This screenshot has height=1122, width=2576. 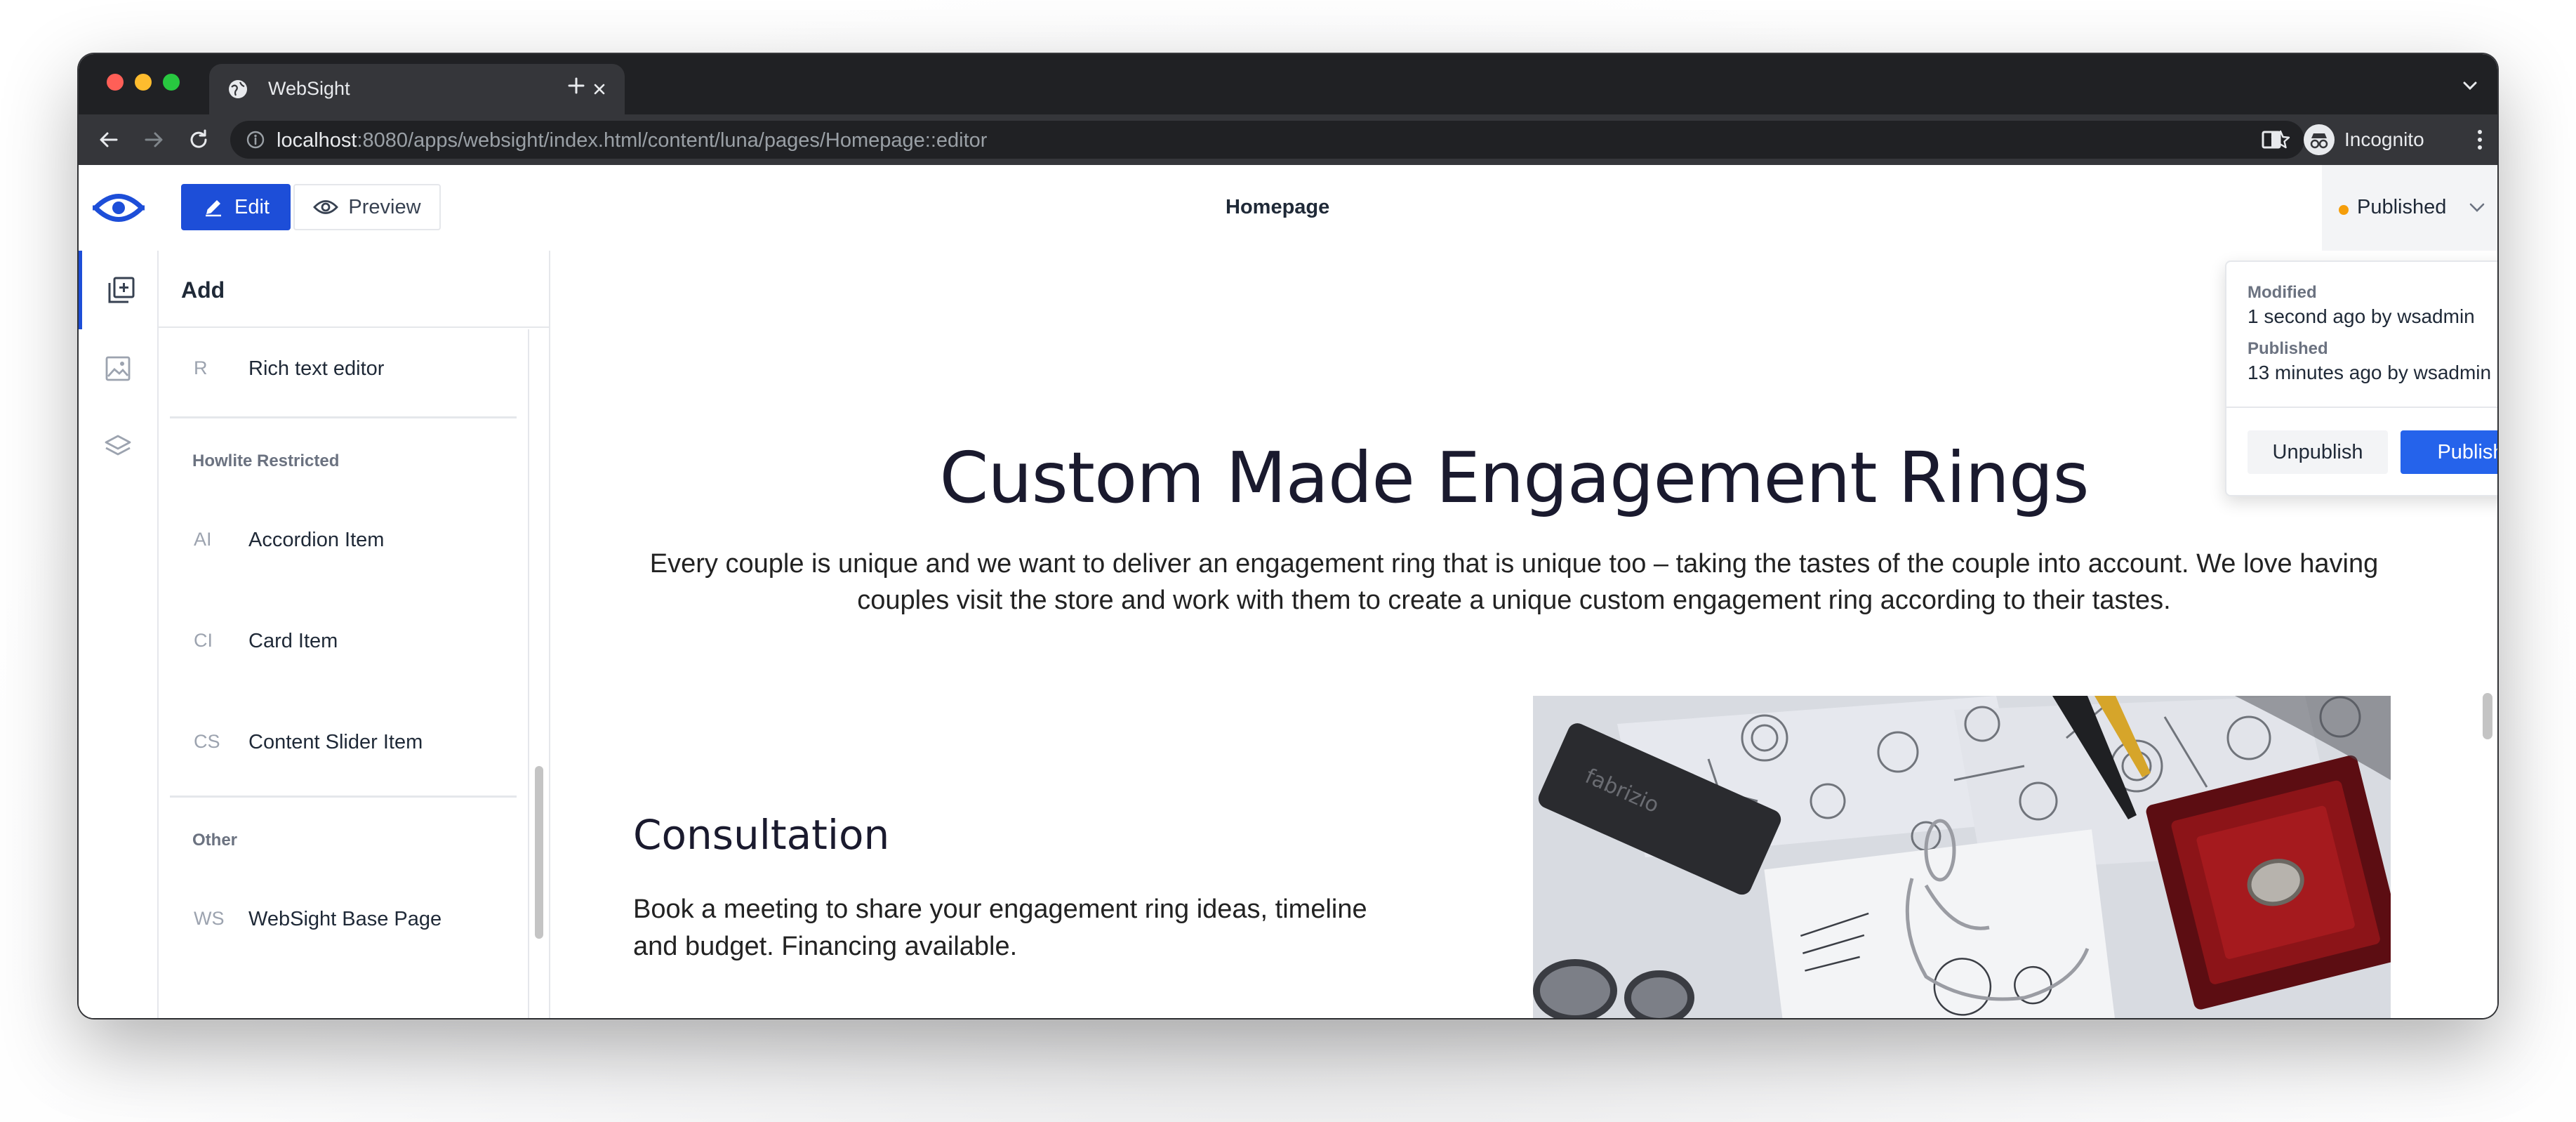 What do you see at coordinates (210, 919) in the screenshot?
I see `component-abbr: WS` at bounding box center [210, 919].